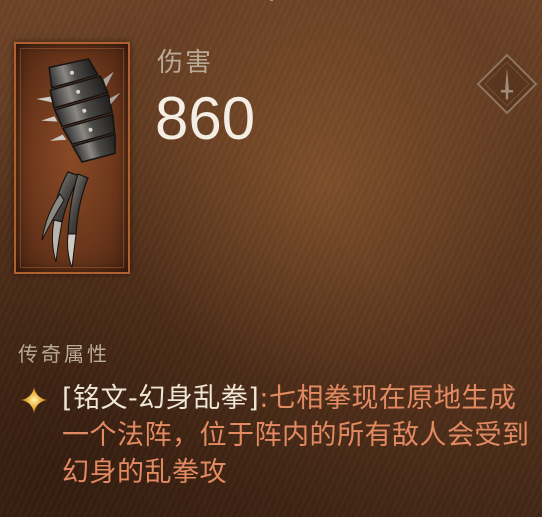 This screenshot has width=542, height=517. What do you see at coordinates (185, 63) in the screenshot?
I see `damage-label: 伤害` at bounding box center [185, 63].